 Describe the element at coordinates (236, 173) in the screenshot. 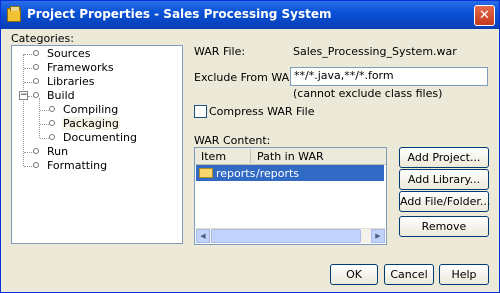

I see `row-item: reports` at that location.